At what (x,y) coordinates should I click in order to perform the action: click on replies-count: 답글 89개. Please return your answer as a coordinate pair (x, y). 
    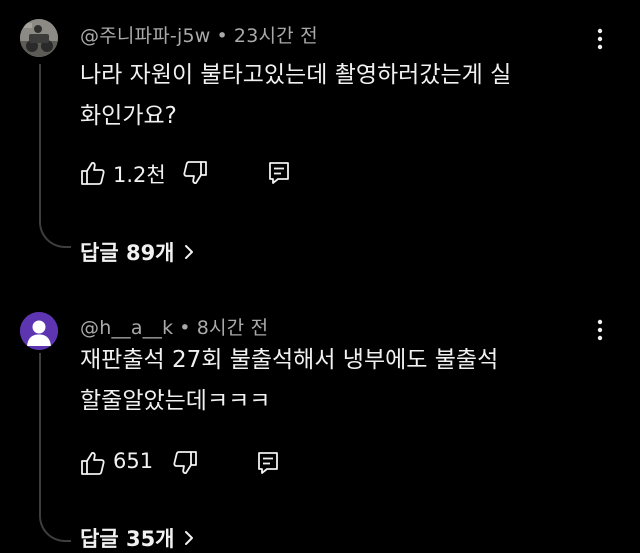
    Looking at the image, I should click on (127, 253).